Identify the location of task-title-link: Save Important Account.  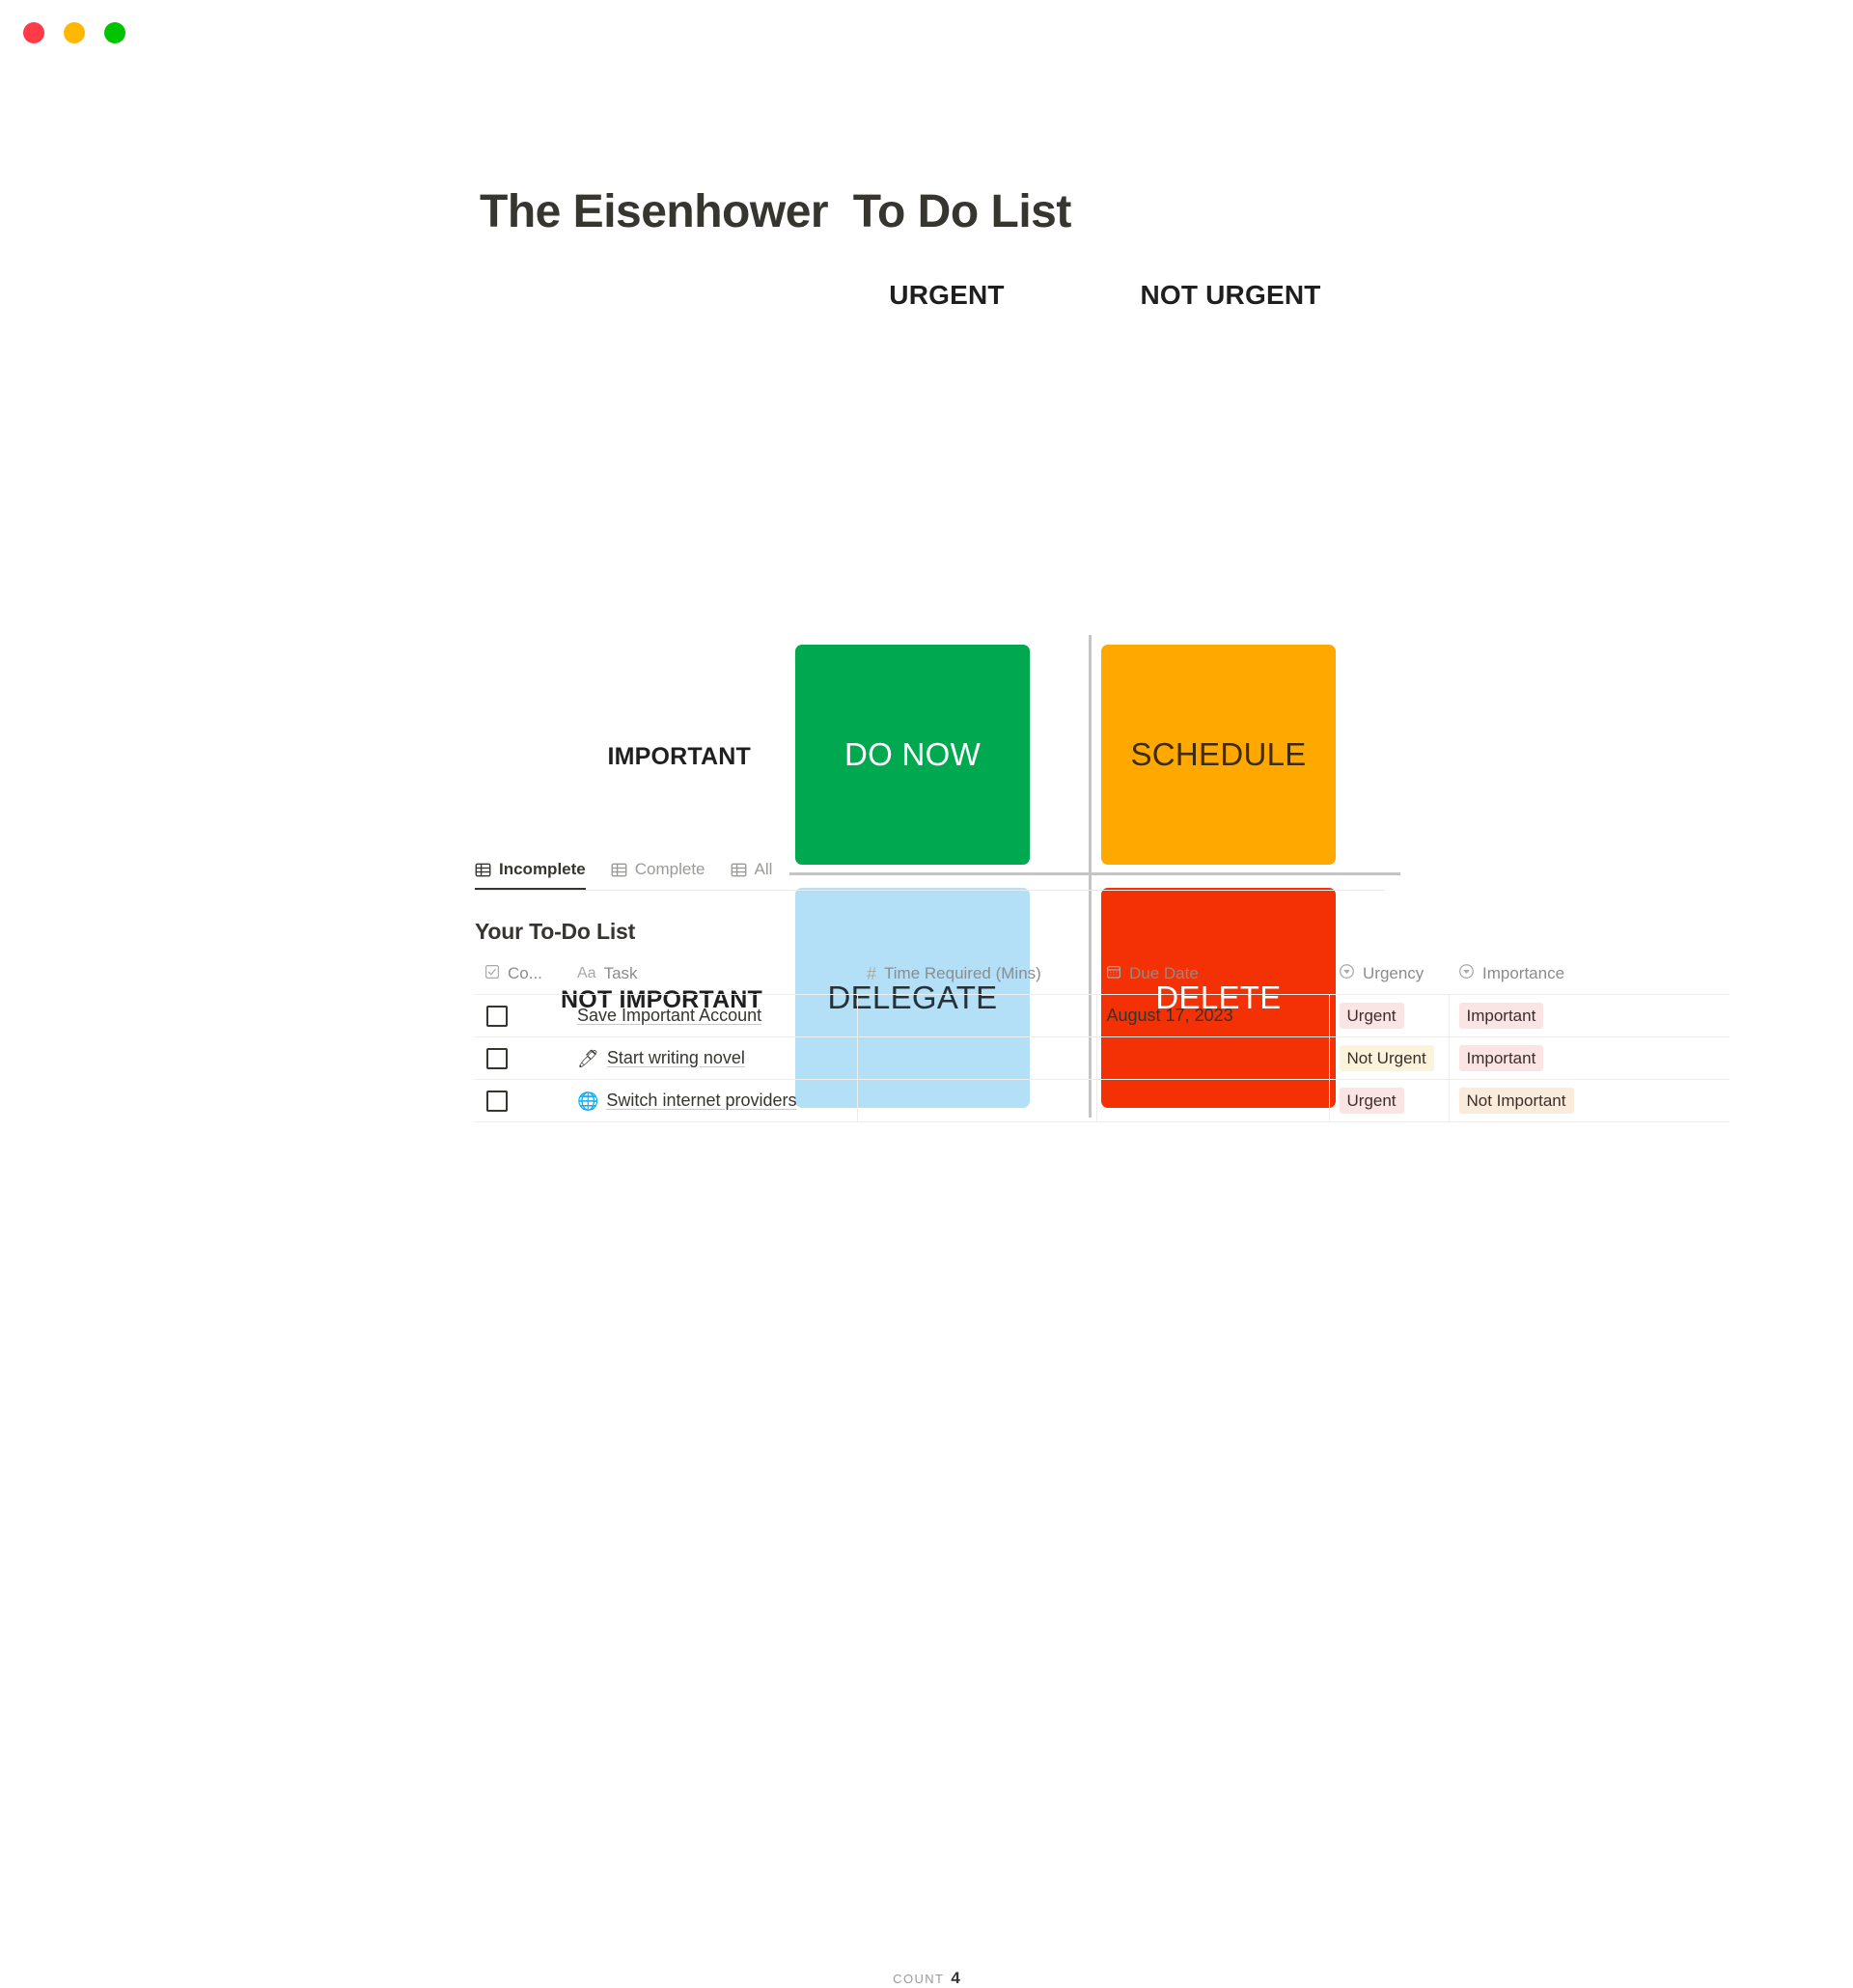
(669, 1016).